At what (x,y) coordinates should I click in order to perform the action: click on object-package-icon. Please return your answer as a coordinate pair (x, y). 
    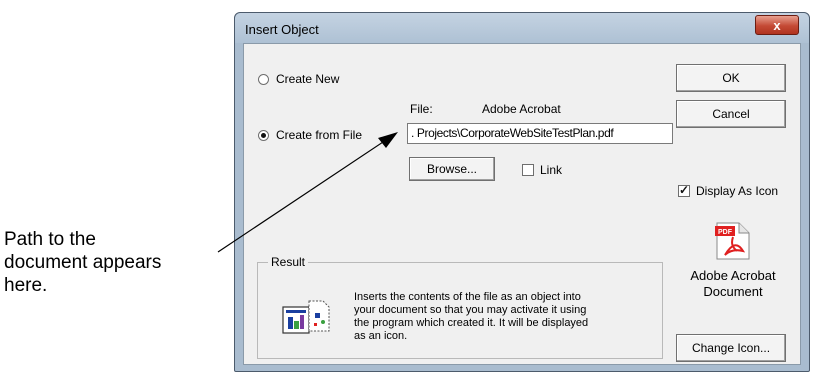
    Looking at the image, I should click on (306, 317).